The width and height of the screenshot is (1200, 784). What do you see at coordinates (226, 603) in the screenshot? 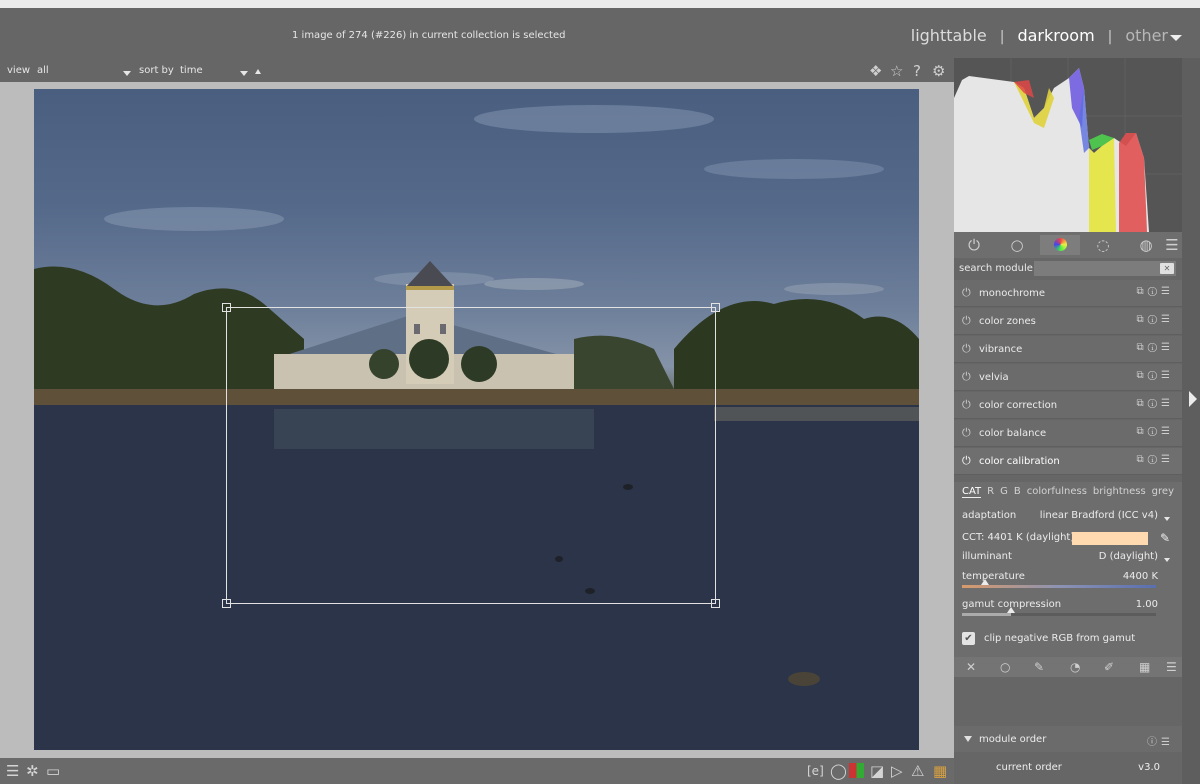
I see `crop-handle-bottom-left` at bounding box center [226, 603].